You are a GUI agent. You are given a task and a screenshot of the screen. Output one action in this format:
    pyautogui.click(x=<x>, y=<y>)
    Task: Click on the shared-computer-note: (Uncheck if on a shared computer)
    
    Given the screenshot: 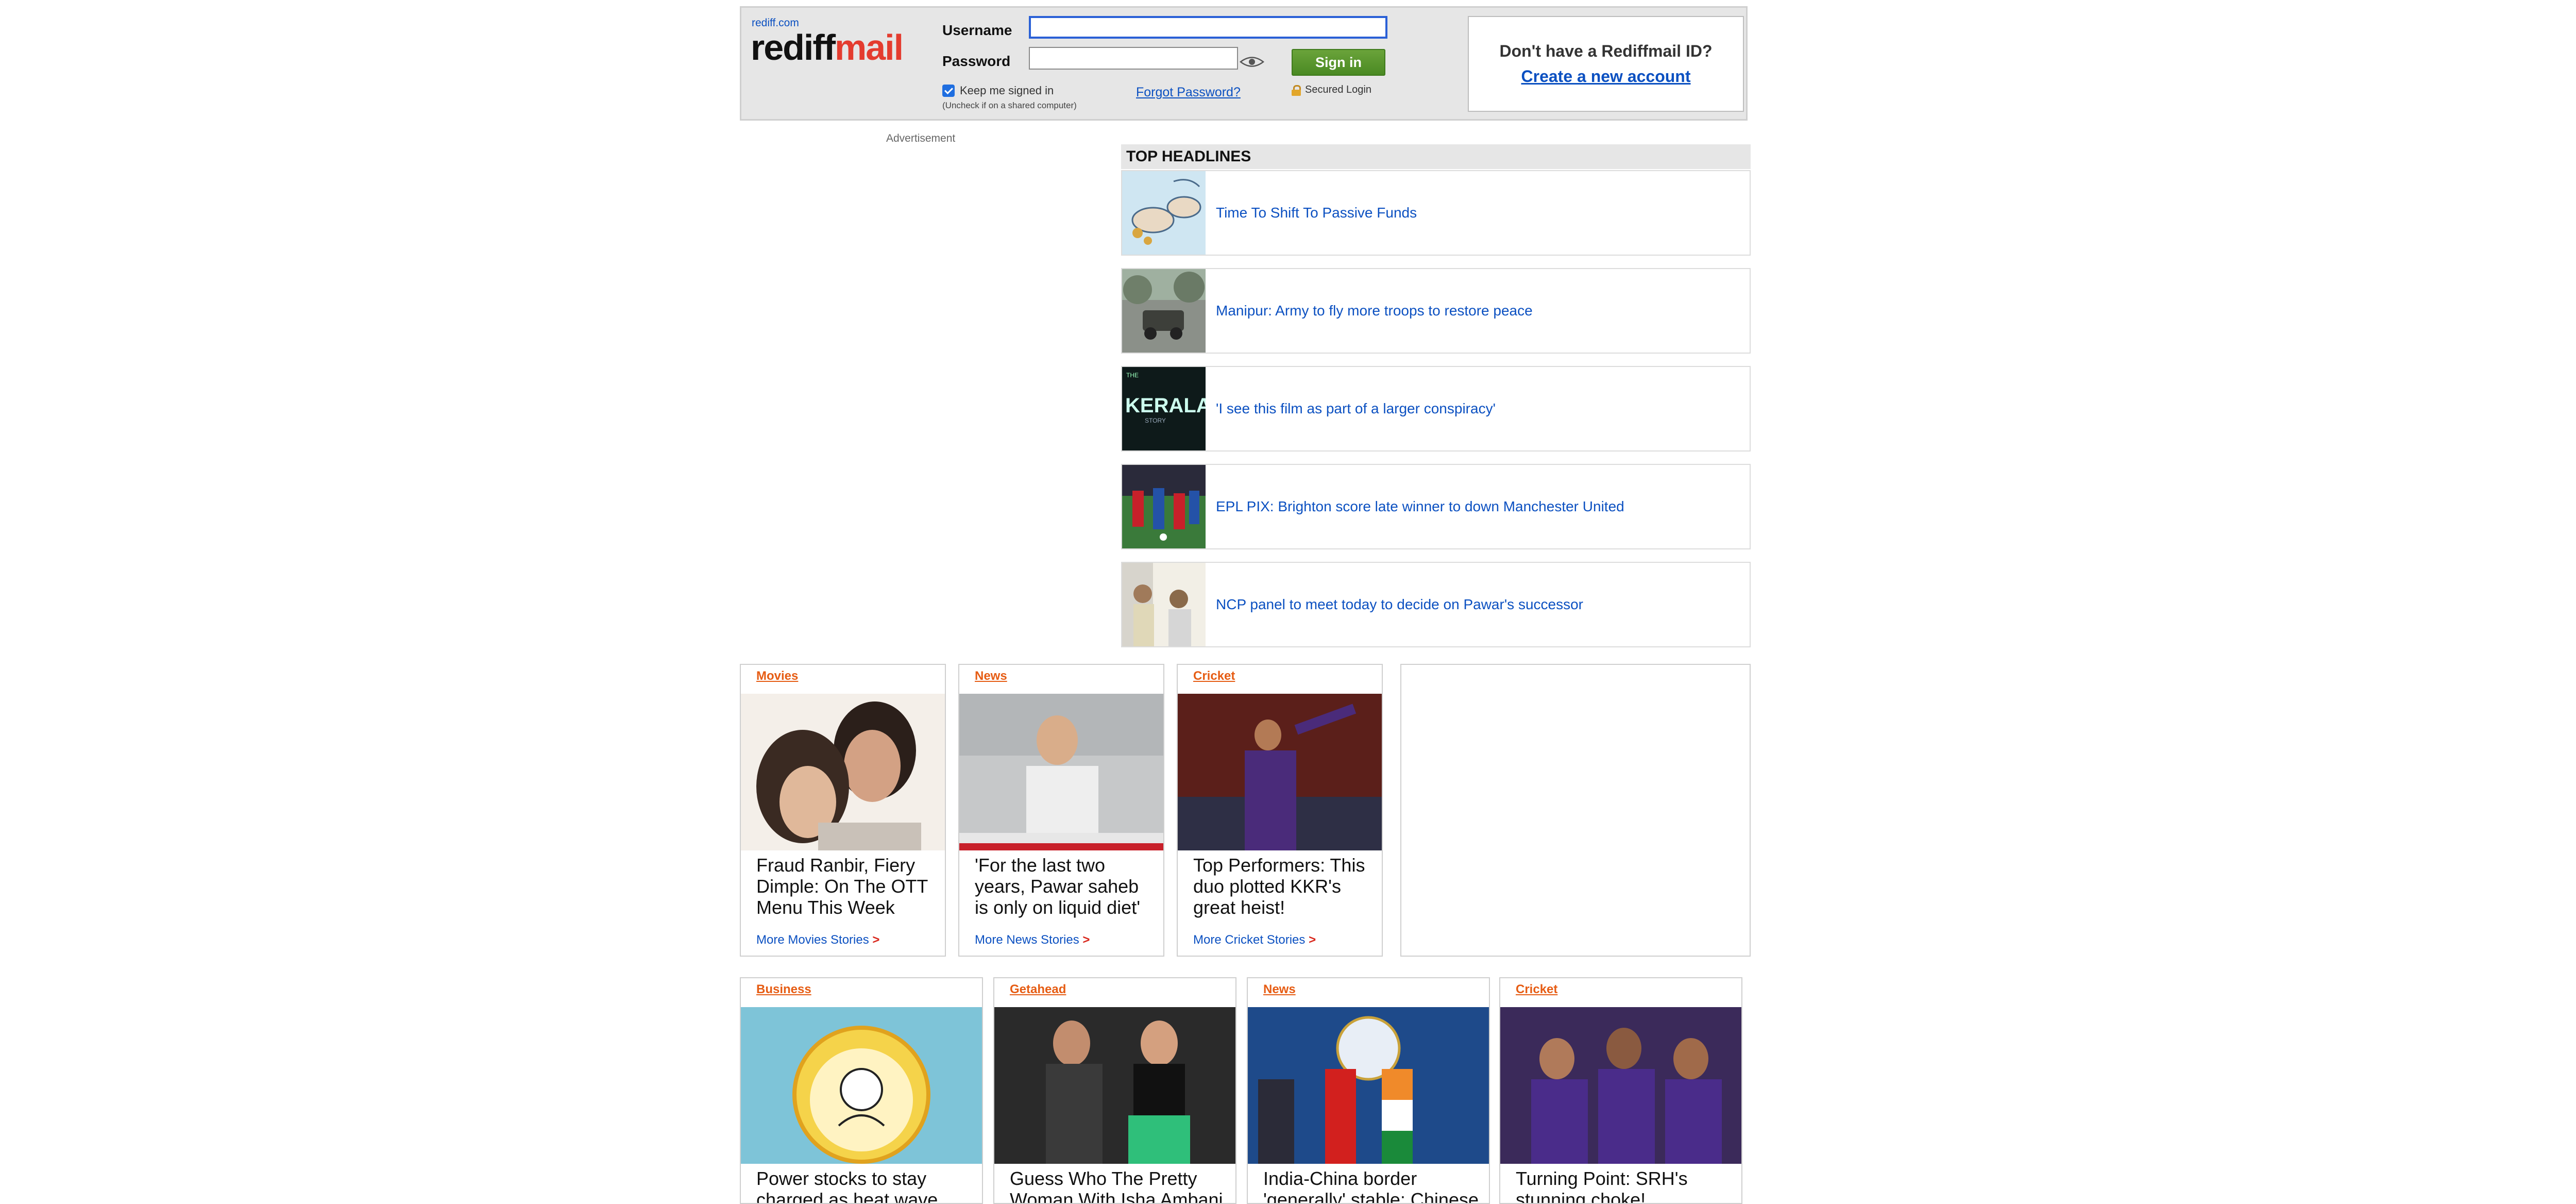 What is the action you would take?
    pyautogui.click(x=1009, y=106)
    